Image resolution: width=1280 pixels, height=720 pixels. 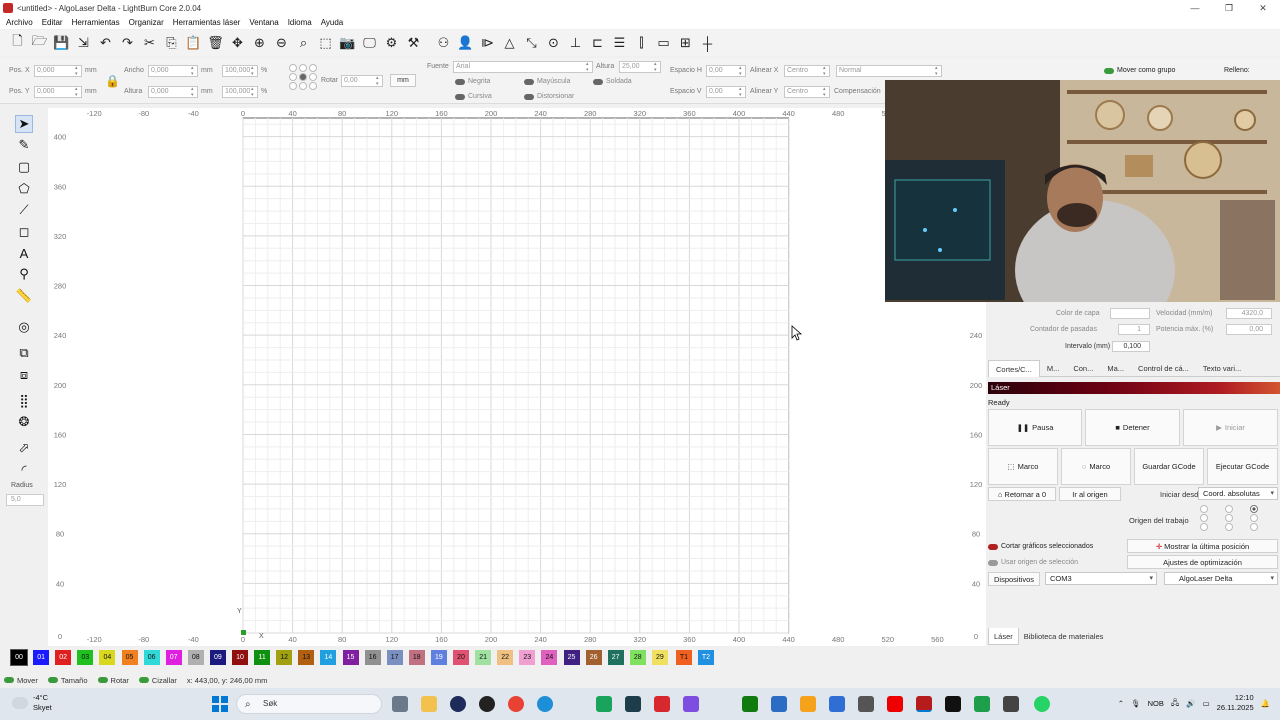 What do you see at coordinates (391, 43) in the screenshot?
I see `settings-gear-icon: ⚙` at bounding box center [391, 43].